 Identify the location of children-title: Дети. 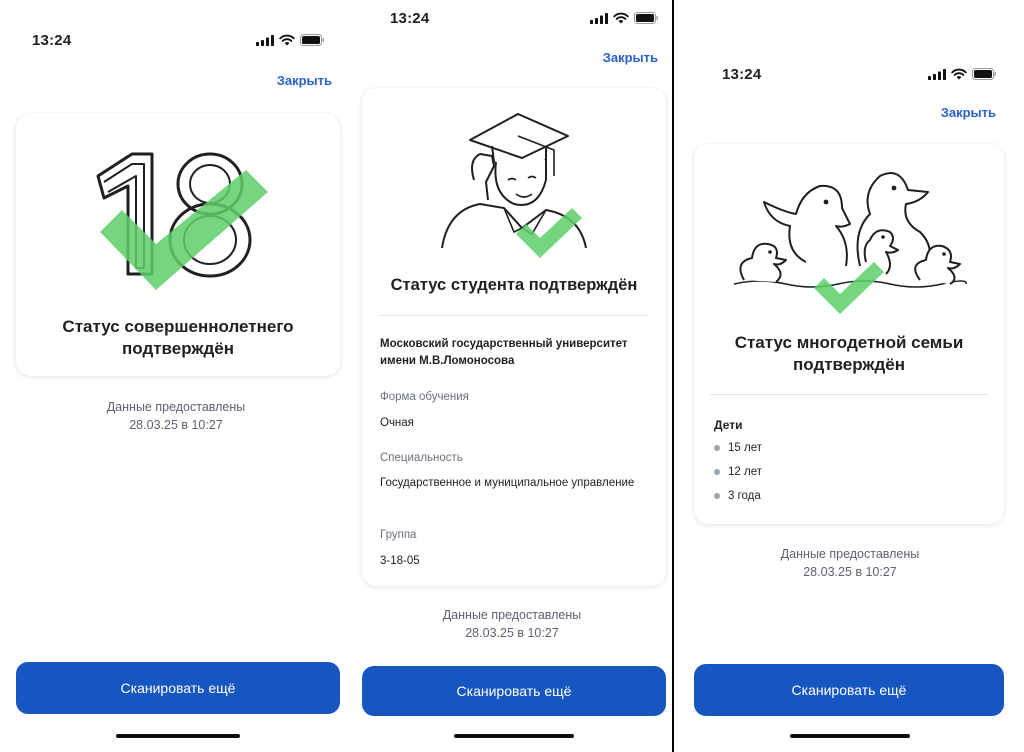
(728, 425).